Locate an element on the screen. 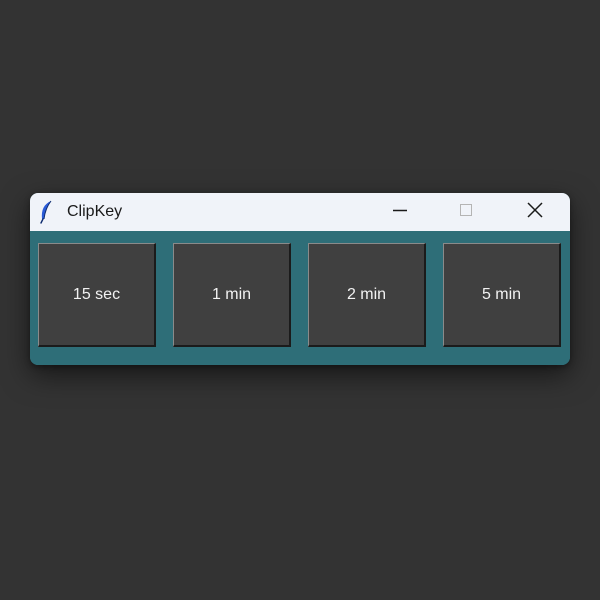 The width and height of the screenshot is (600, 600). title-bar: ClipKey is located at coordinates (300, 212).